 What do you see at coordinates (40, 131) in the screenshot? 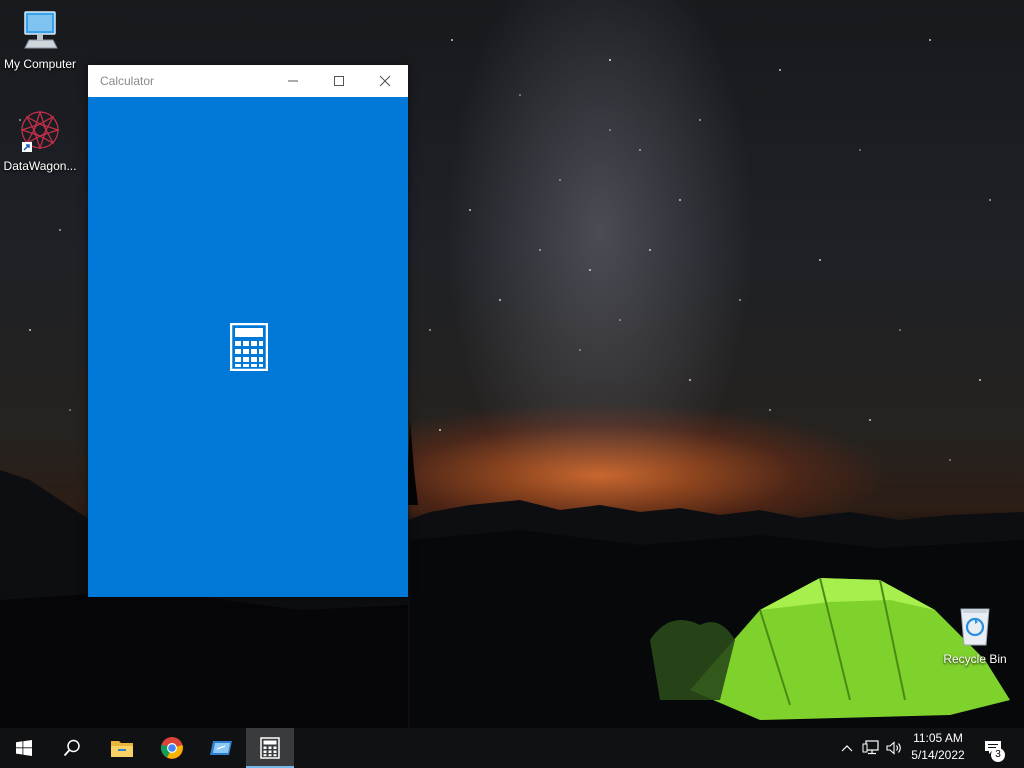
I see `datawagon-icon` at bounding box center [40, 131].